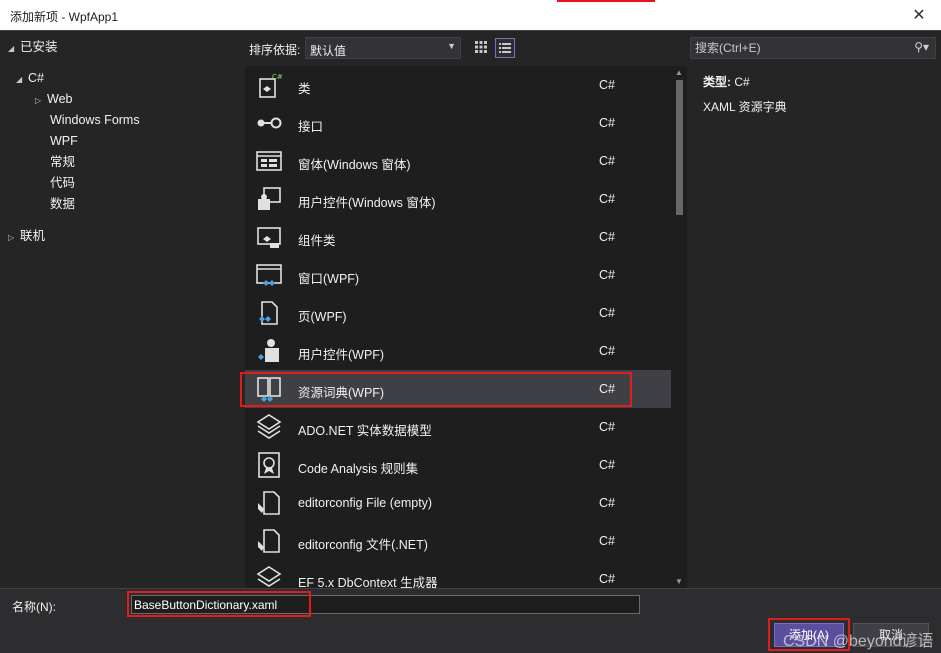 The image size is (941, 653). Describe the element at coordinates (95, 120) in the screenshot. I see `tree-item-windows-forms: Windows Forms` at that location.